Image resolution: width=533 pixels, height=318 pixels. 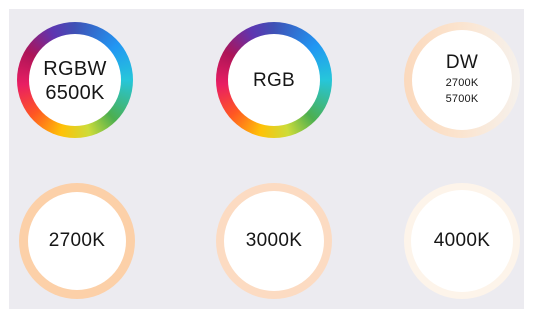 I want to click on rgbw-6500k-option: RGBW 6500K, so click(x=75, y=80).